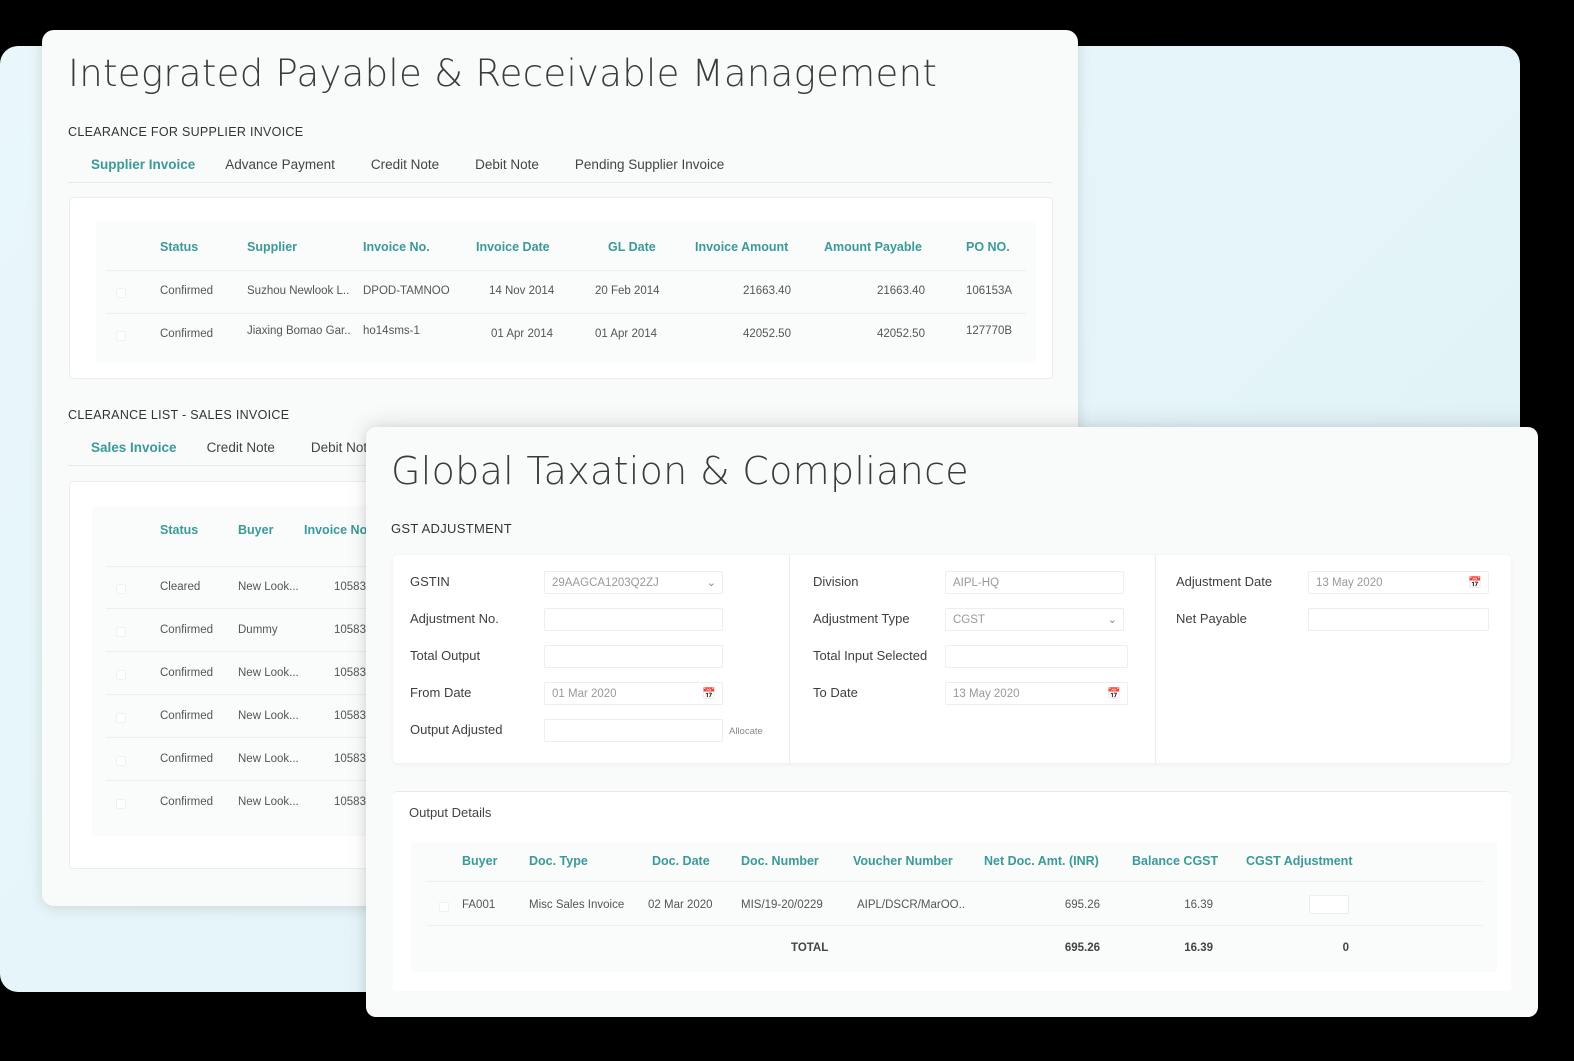 Image resolution: width=1574 pixels, height=1061 pixels. What do you see at coordinates (988, 247) in the screenshot?
I see `col-po-no: PO NO.` at bounding box center [988, 247].